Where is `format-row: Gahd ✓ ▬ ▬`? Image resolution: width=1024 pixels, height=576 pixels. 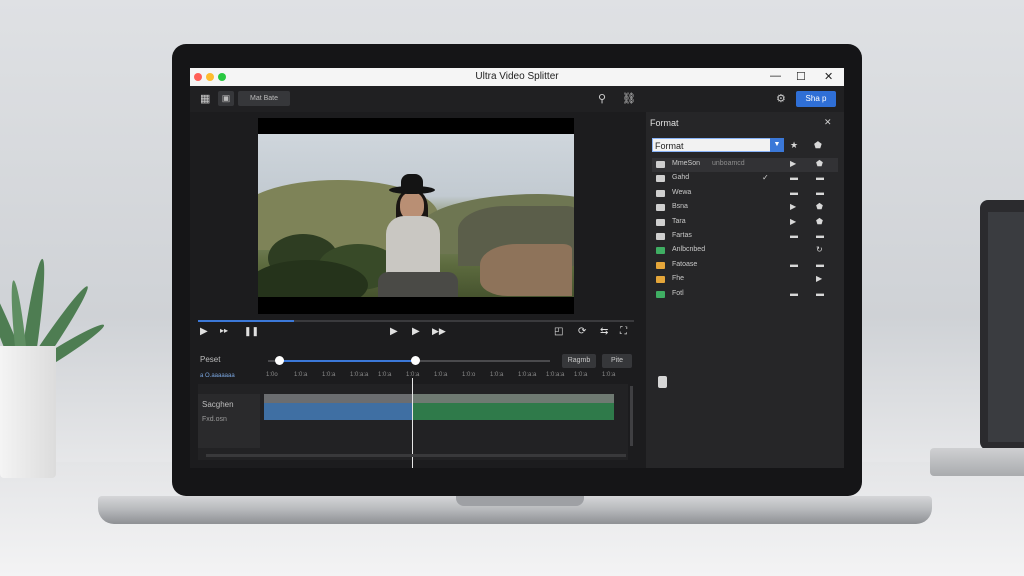 format-row: Gahd ✓ ▬ ▬ is located at coordinates (745, 179).